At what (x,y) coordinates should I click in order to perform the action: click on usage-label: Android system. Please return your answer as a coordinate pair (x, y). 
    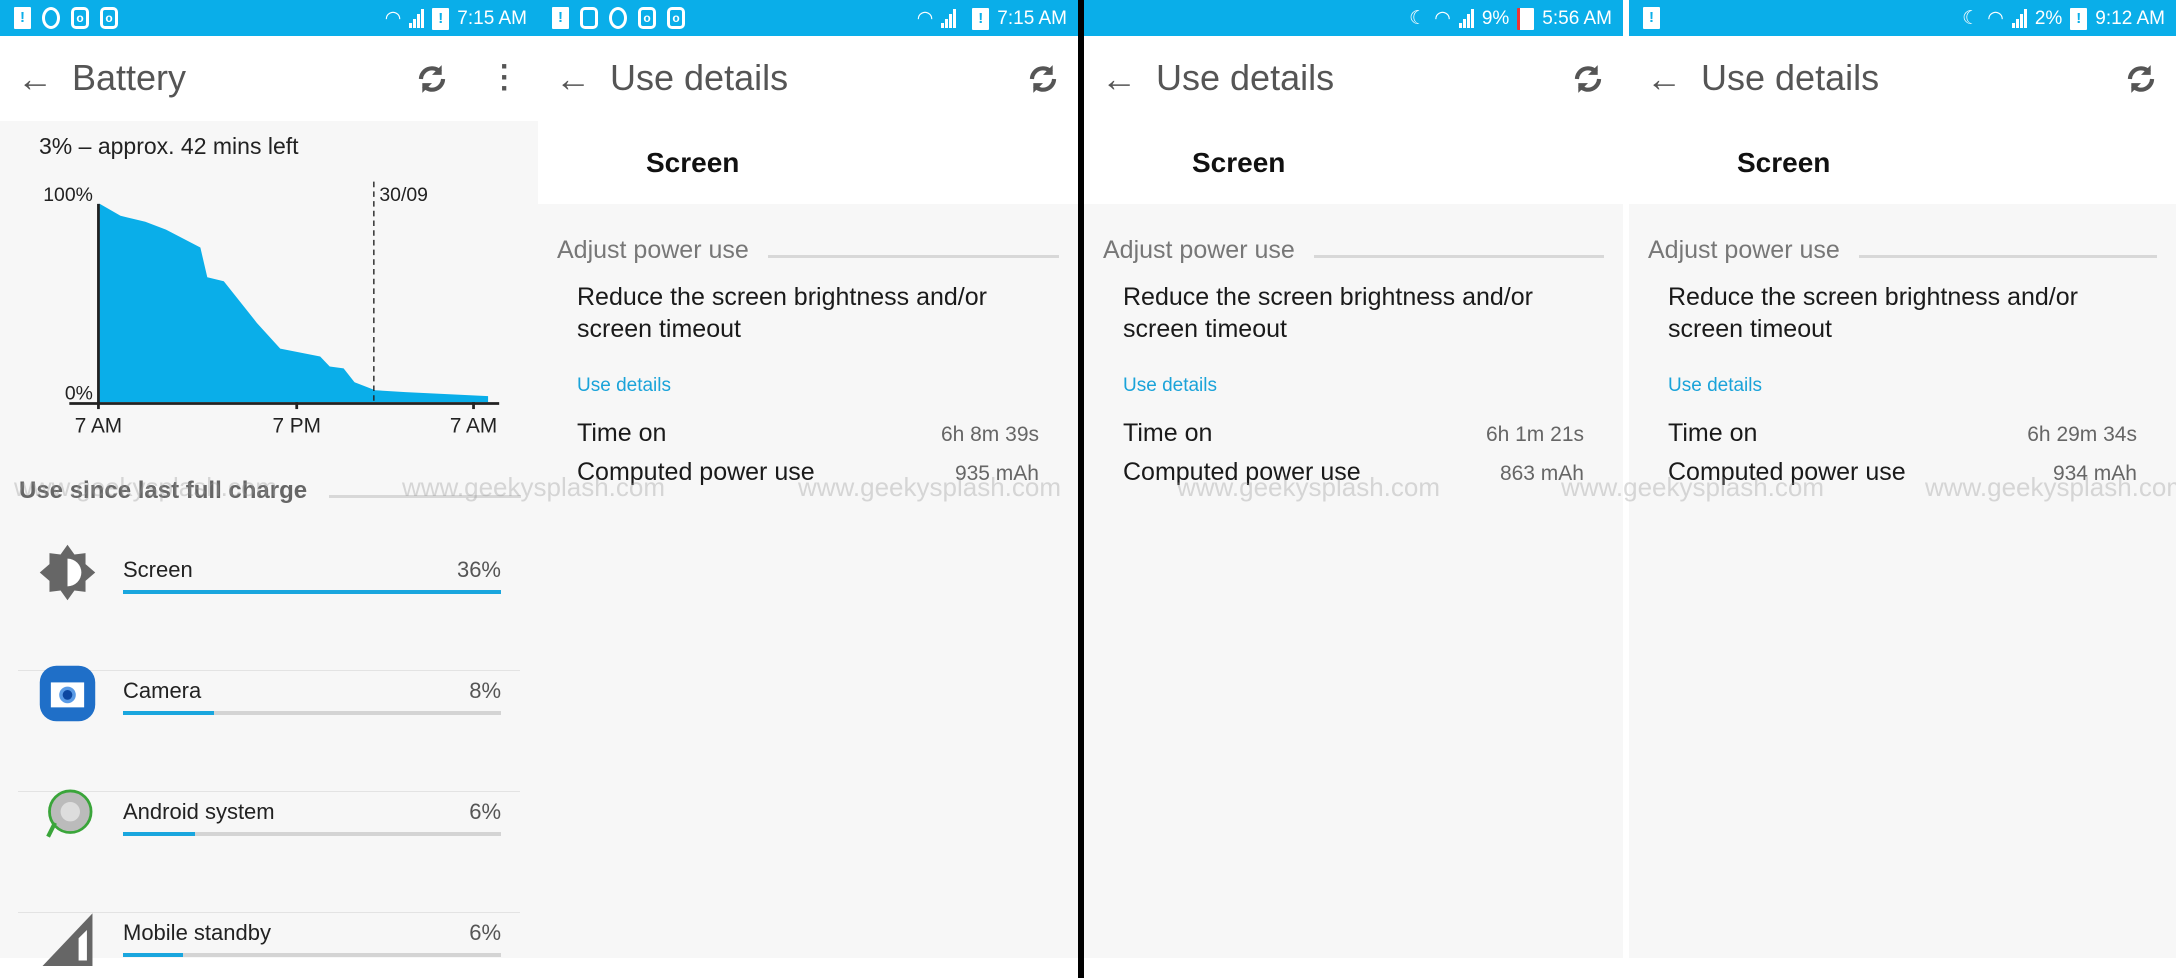
    Looking at the image, I should click on (199, 811).